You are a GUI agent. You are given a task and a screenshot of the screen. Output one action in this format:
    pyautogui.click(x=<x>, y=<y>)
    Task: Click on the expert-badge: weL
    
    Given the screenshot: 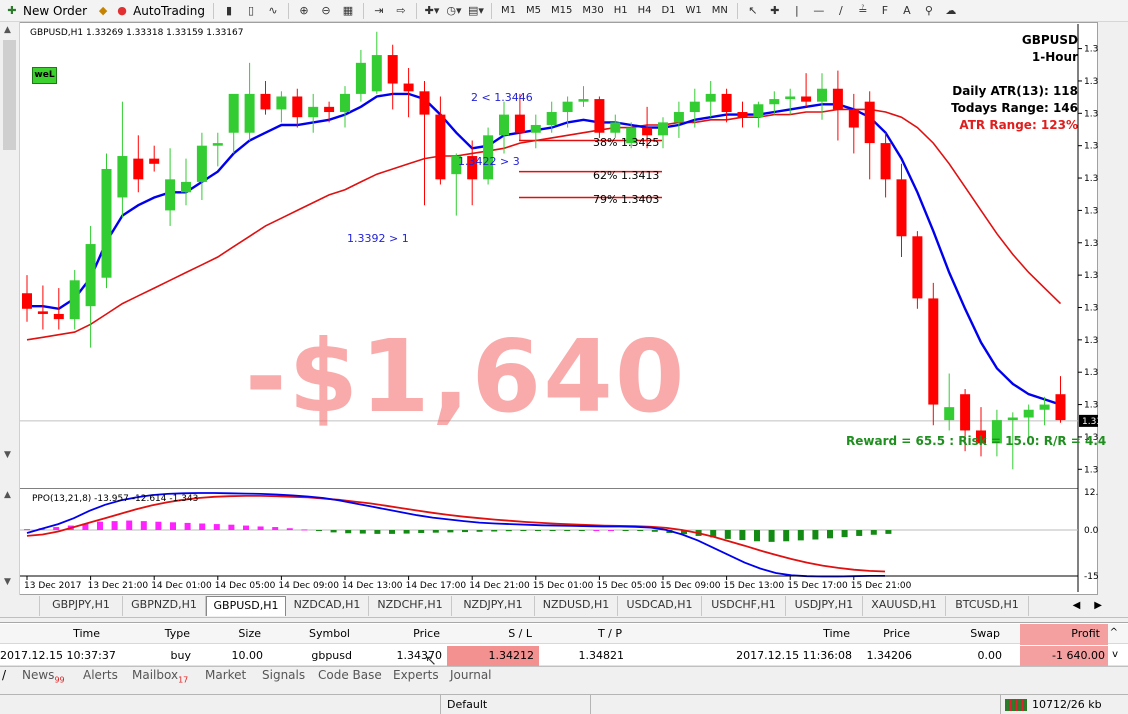 What is the action you would take?
    pyautogui.click(x=44, y=75)
    